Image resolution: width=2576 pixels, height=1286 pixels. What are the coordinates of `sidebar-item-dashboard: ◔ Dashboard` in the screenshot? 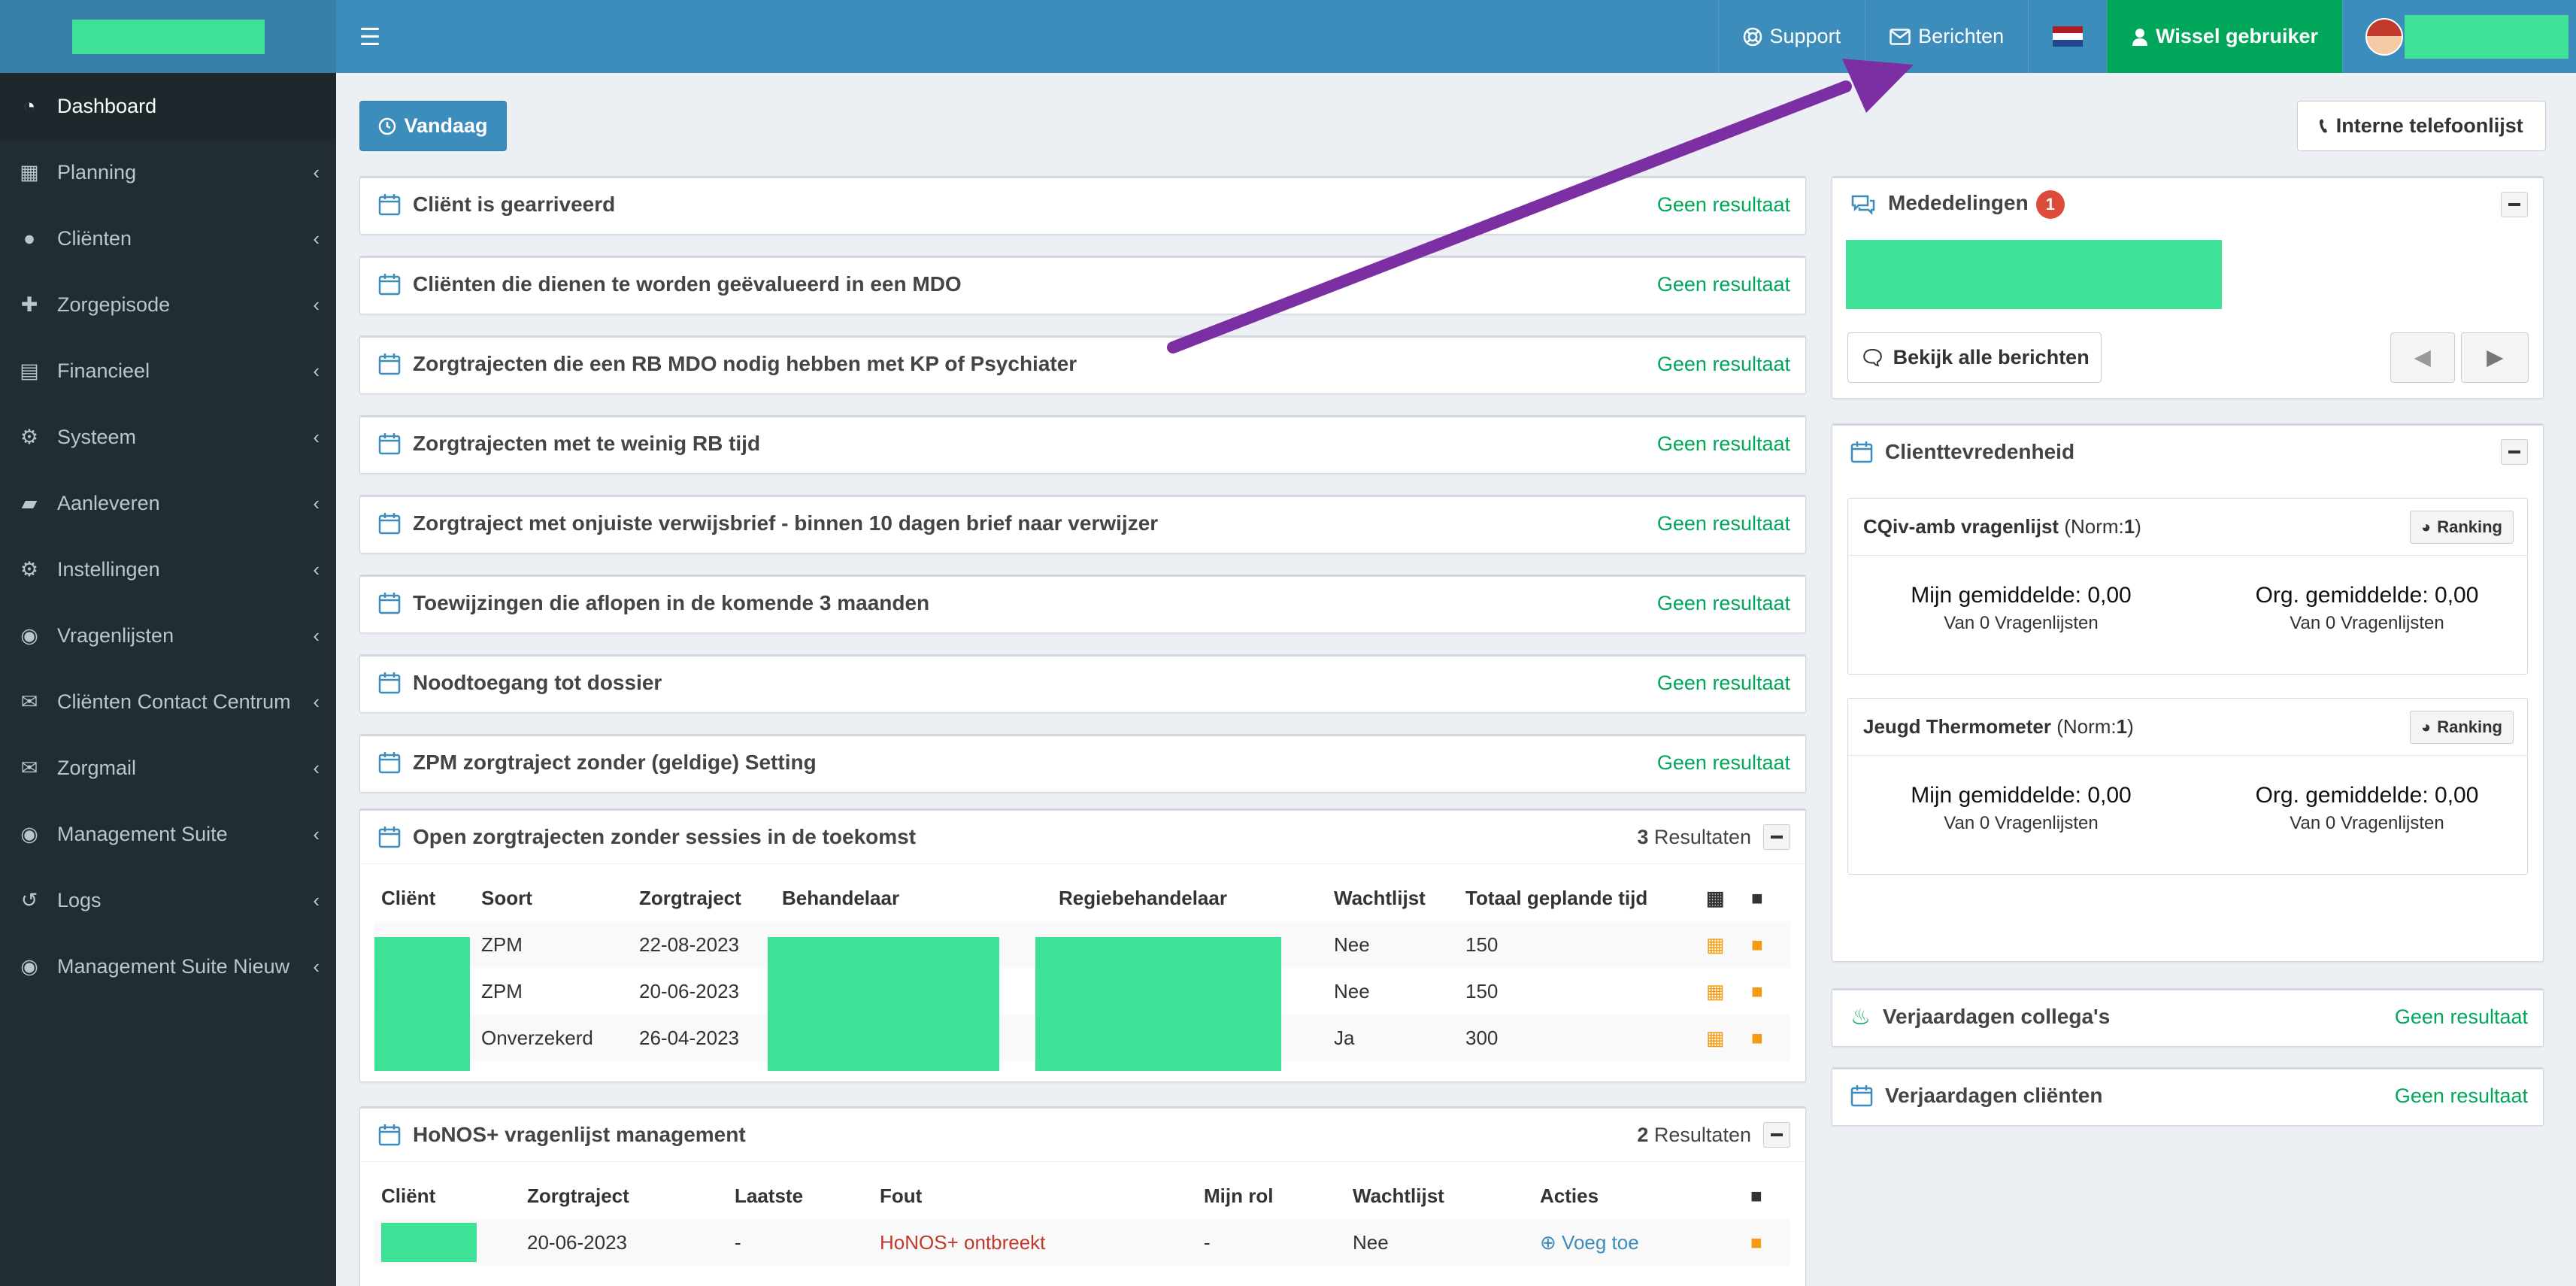 It's located at (168, 106).